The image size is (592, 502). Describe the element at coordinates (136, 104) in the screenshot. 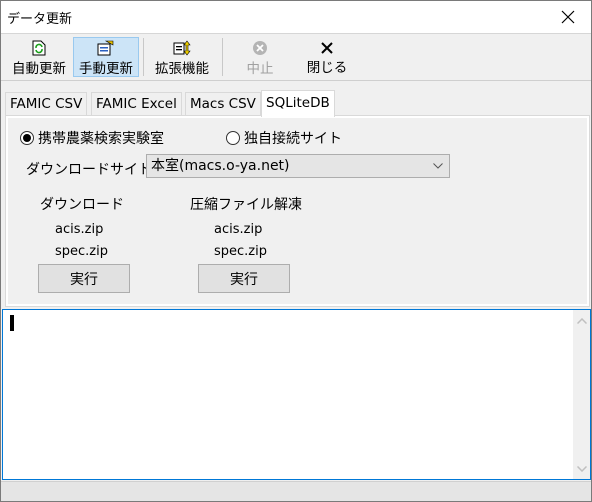

I see `tab-famic-excel: FAMIC Excel` at that location.